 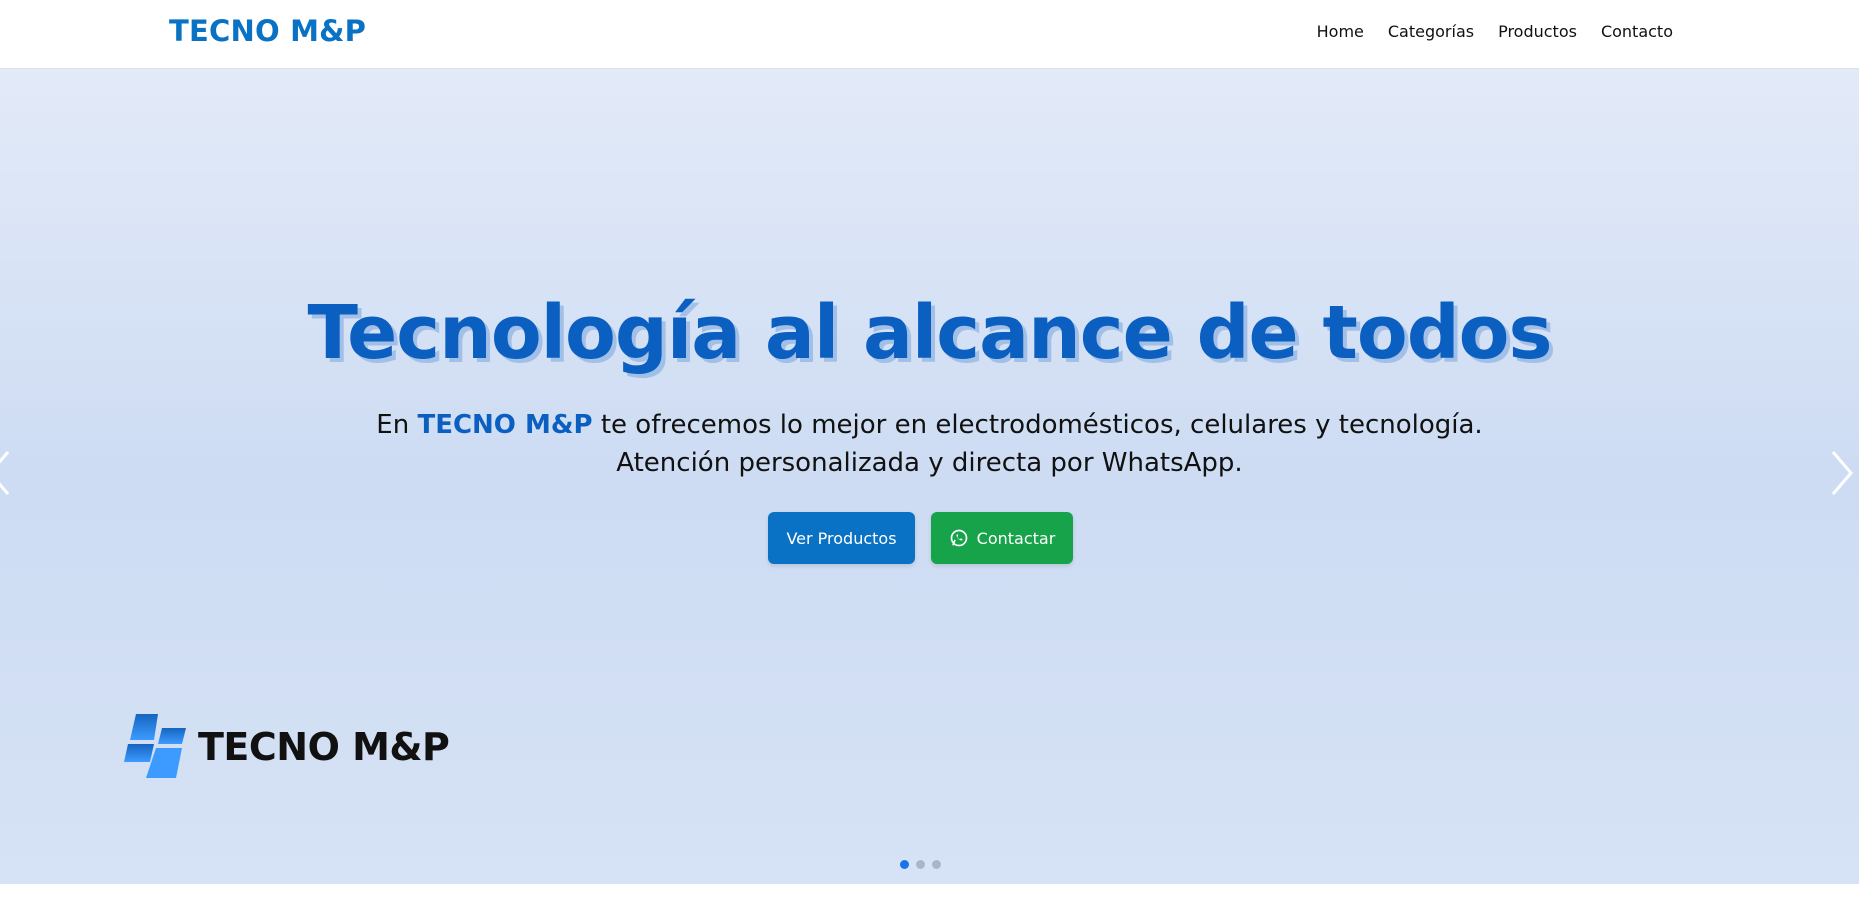 What do you see at coordinates (267, 31) in the screenshot?
I see `brand-logo-link: TECNO M&P` at bounding box center [267, 31].